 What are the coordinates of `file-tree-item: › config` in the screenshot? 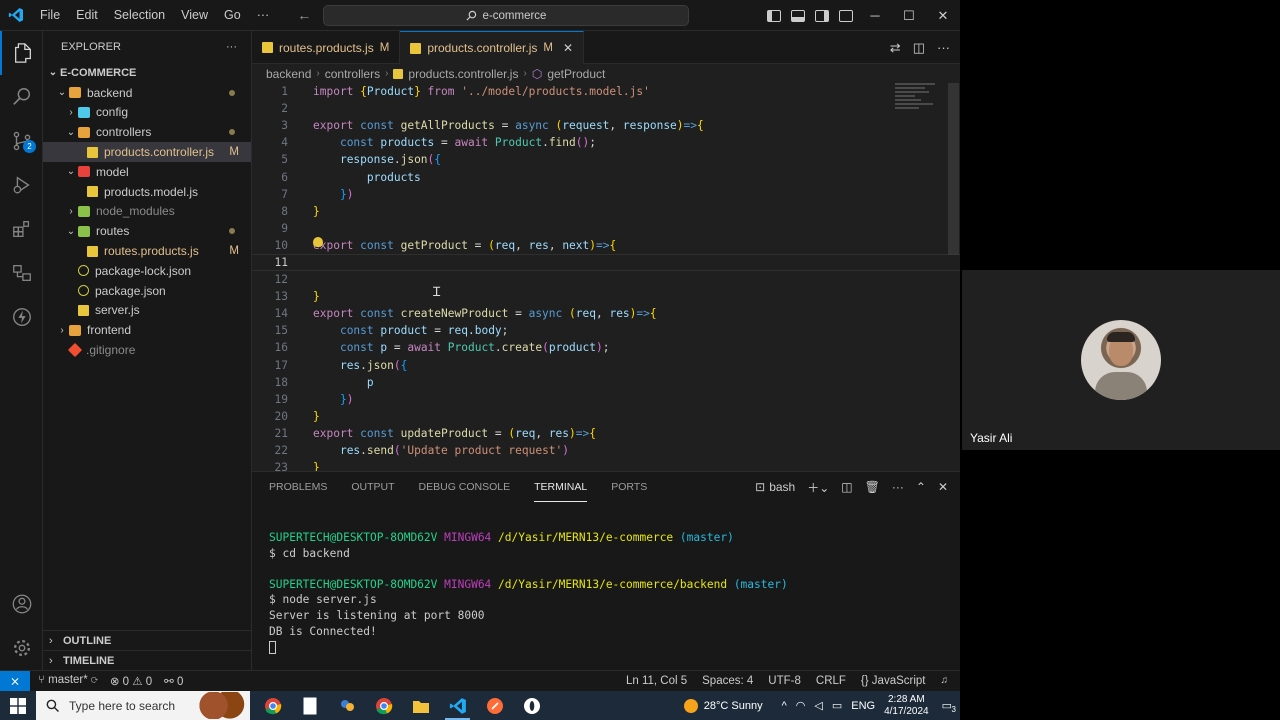 It's located at (147, 113).